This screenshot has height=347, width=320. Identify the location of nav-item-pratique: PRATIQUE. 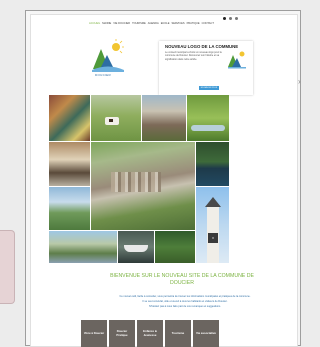
(193, 23).